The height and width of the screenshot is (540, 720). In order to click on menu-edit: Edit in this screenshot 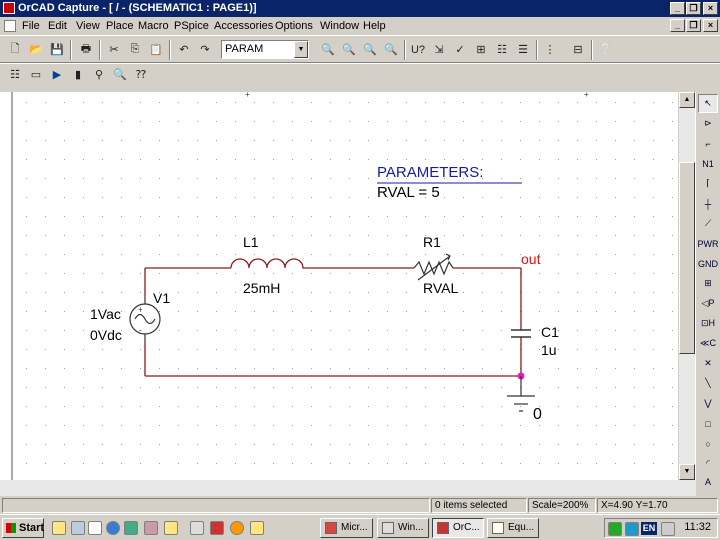, I will do `click(57, 26)`.